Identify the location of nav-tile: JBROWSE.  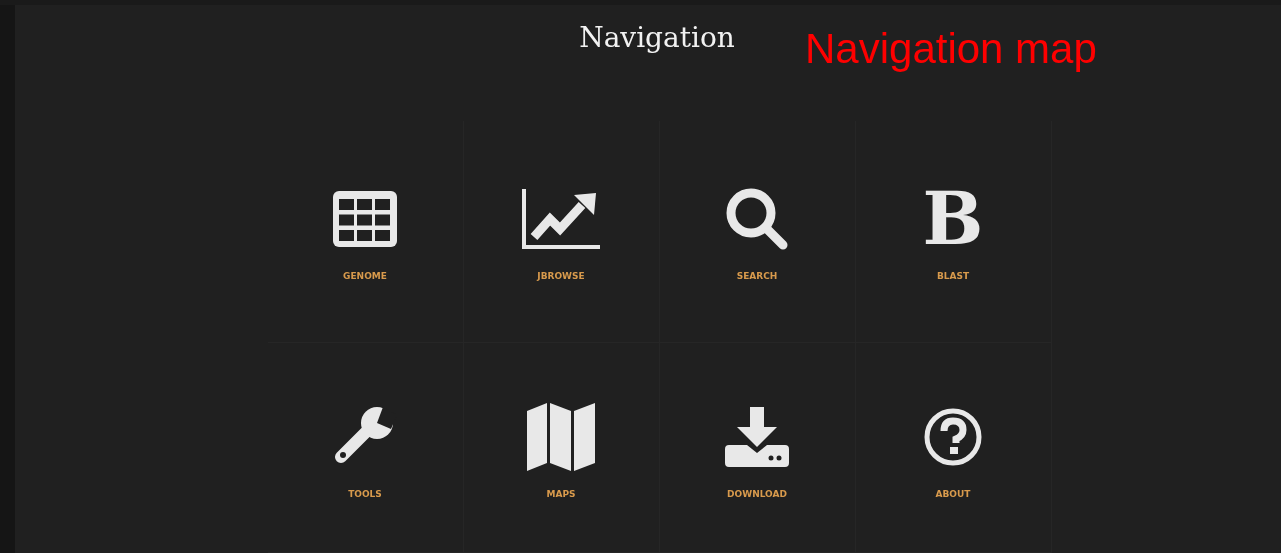
(561, 232).